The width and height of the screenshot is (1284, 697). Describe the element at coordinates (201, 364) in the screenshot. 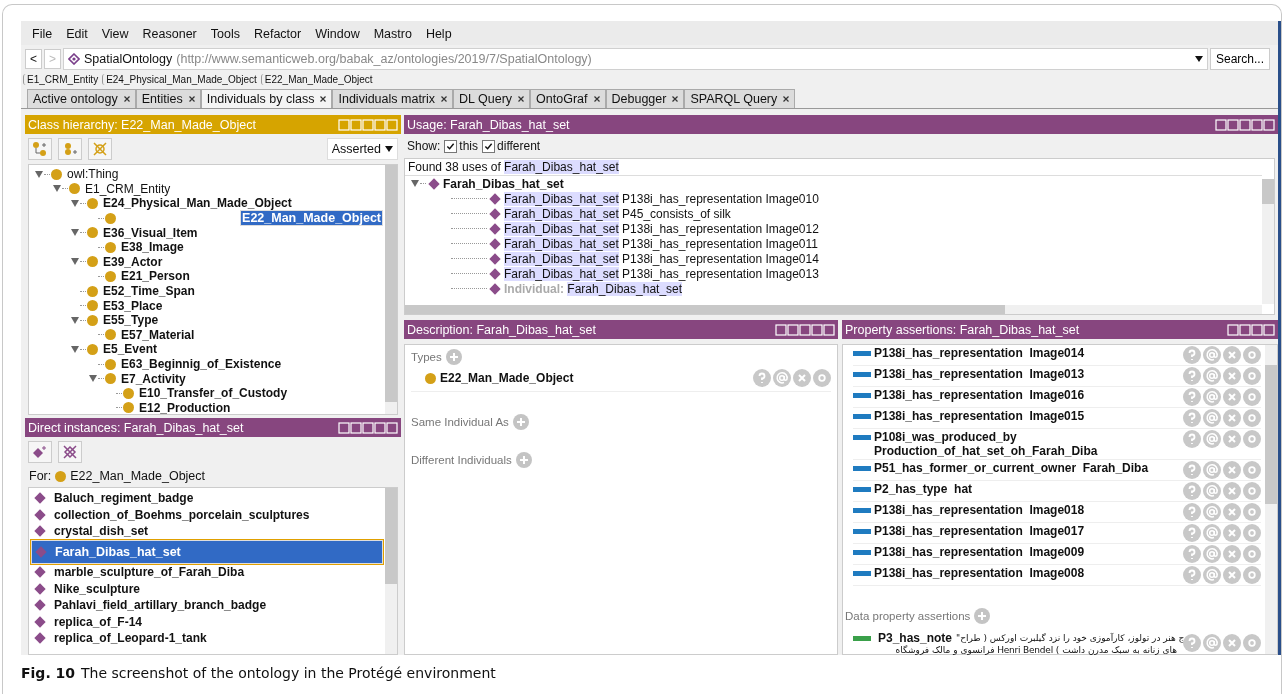

I see `class-tree-item: E63_Beginnig_of_Existence` at that location.